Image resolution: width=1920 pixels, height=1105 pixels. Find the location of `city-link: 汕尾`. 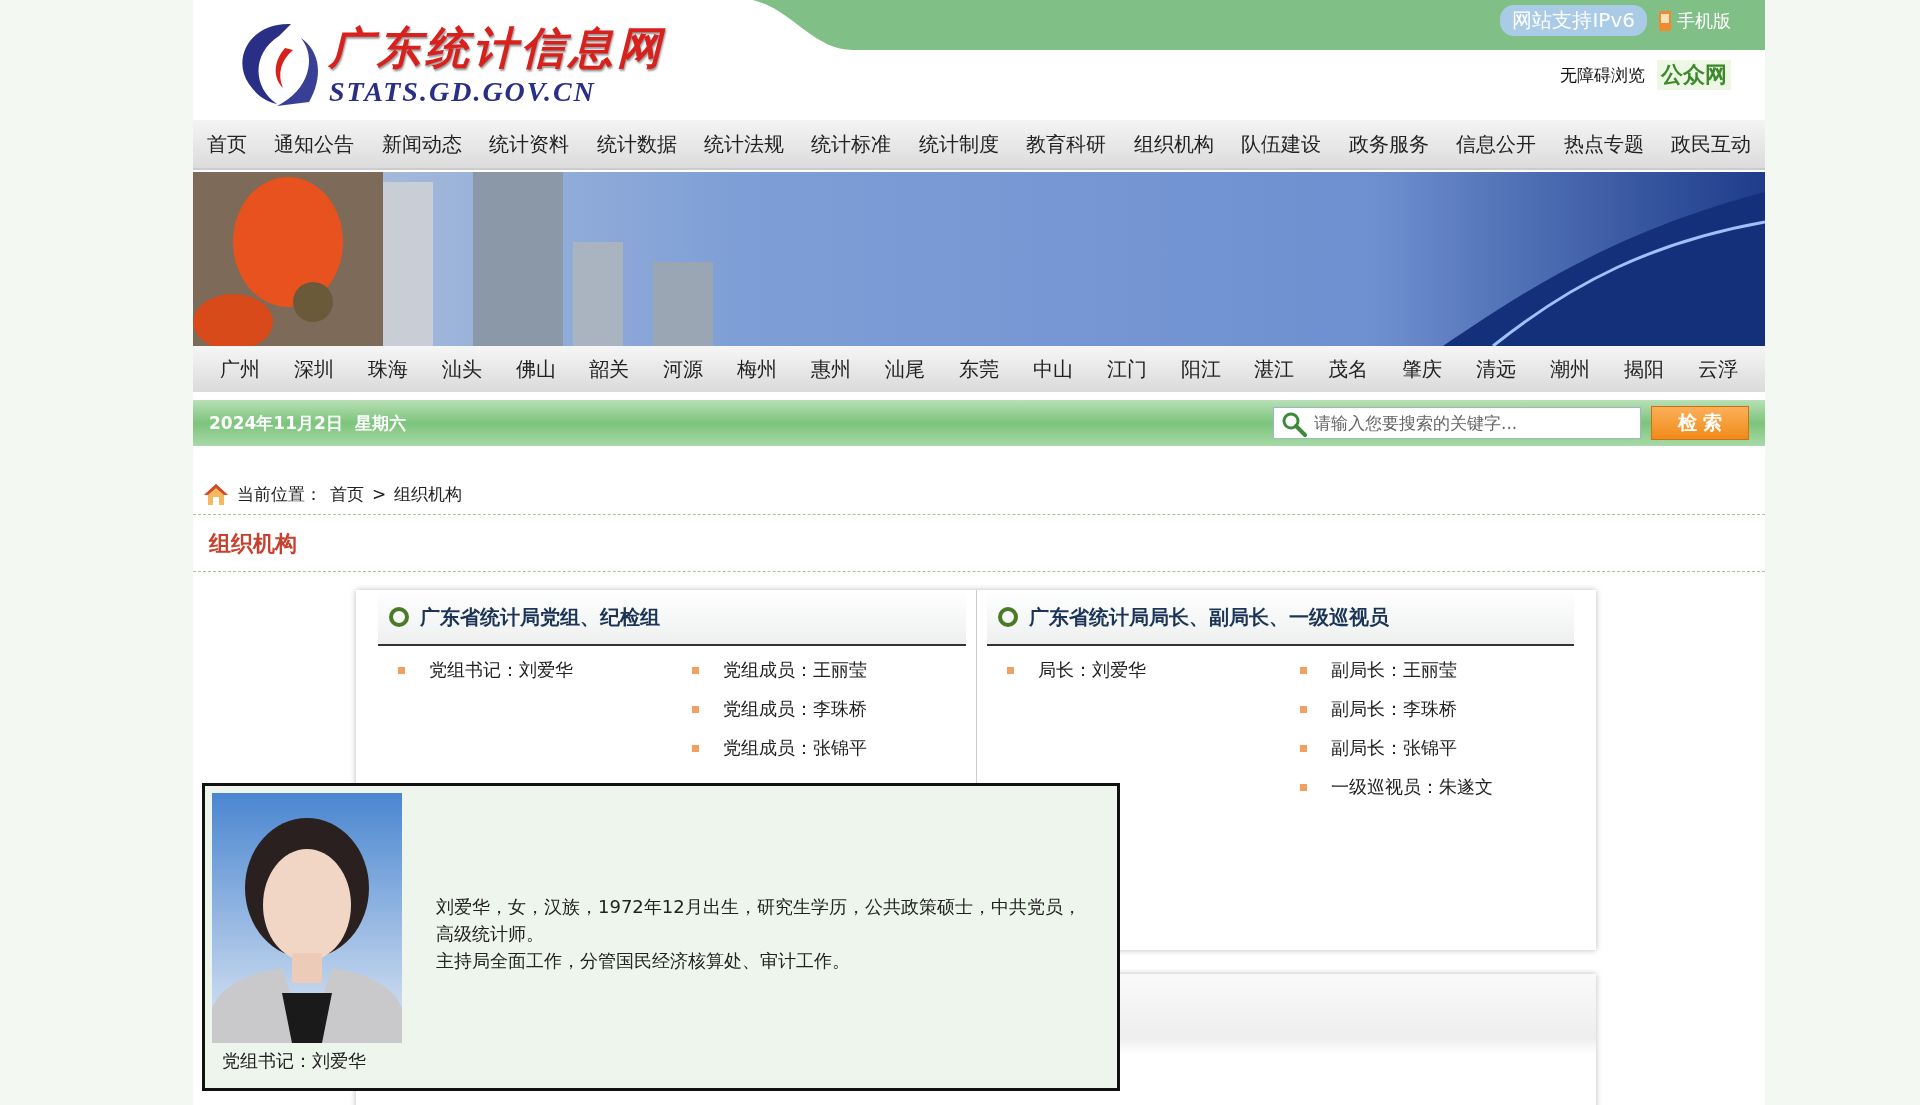

city-link: 汕尾 is located at coordinates (904, 369).